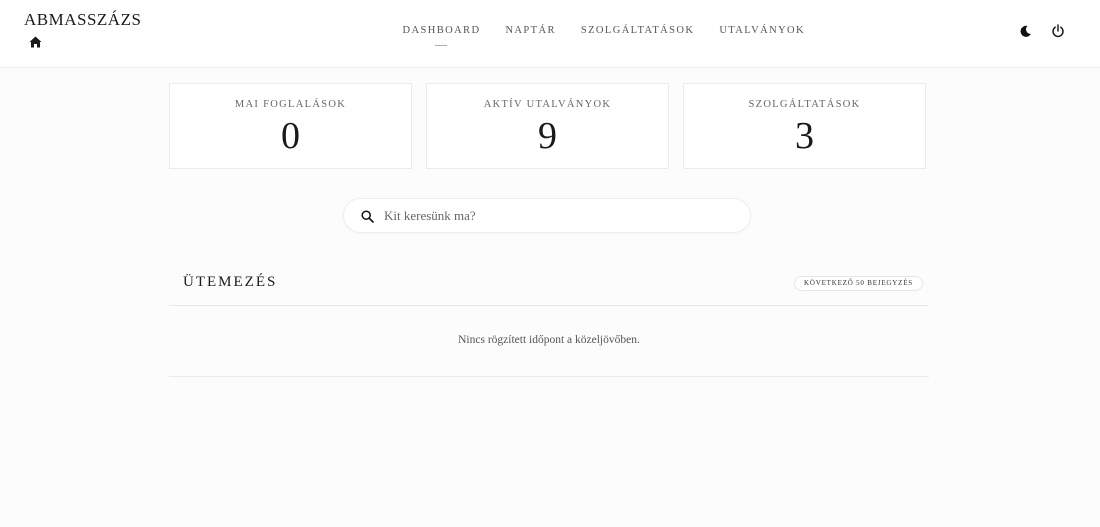 This screenshot has width=1100, height=527. What do you see at coordinates (1025, 31) in the screenshot?
I see `moon-icon` at bounding box center [1025, 31].